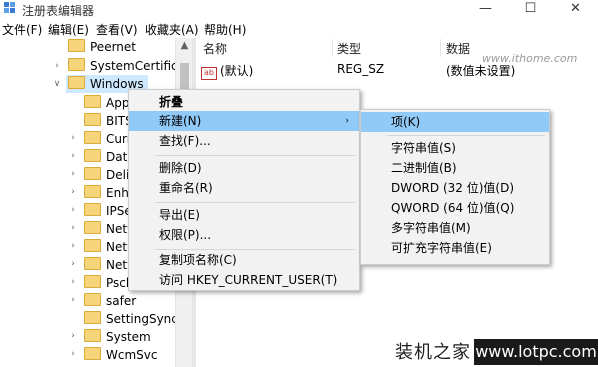  What do you see at coordinates (455, 228) in the screenshot?
I see `menu-item-multi-string-value: 多字符串值(M)` at bounding box center [455, 228].